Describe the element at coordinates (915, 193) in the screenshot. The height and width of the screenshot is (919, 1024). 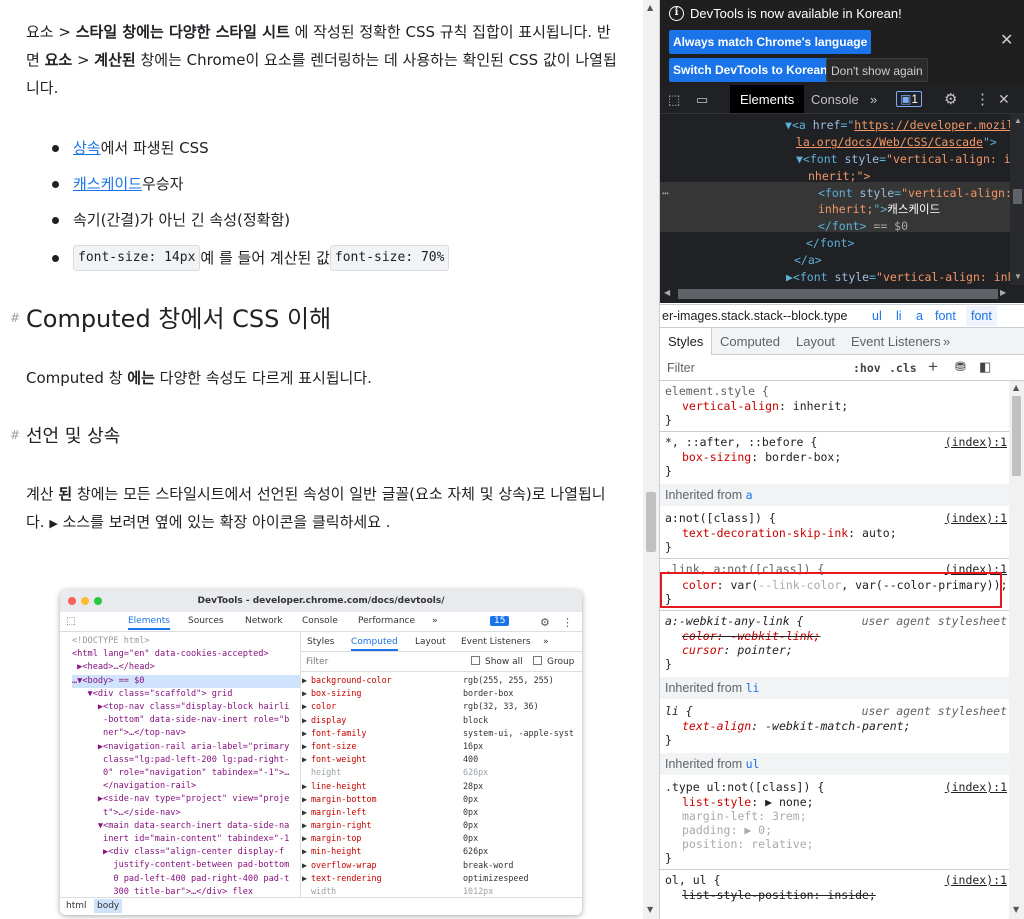
I see `dom-node-font-selected: <font style="vertical-align:` at that location.